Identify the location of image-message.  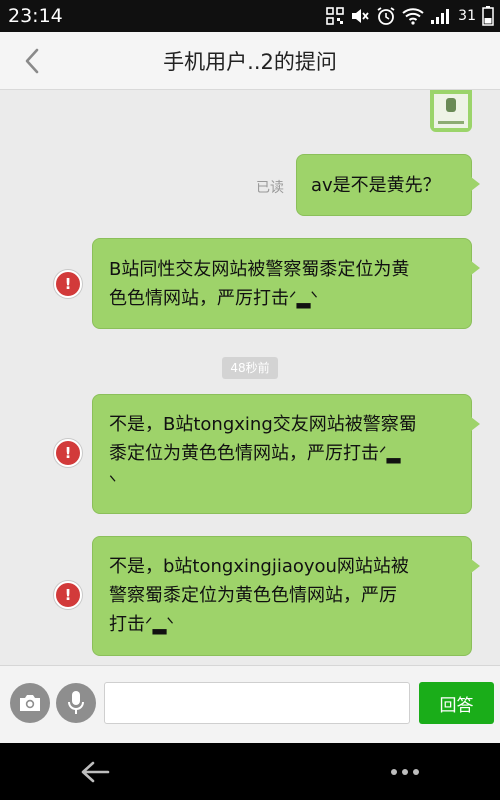
(451, 111).